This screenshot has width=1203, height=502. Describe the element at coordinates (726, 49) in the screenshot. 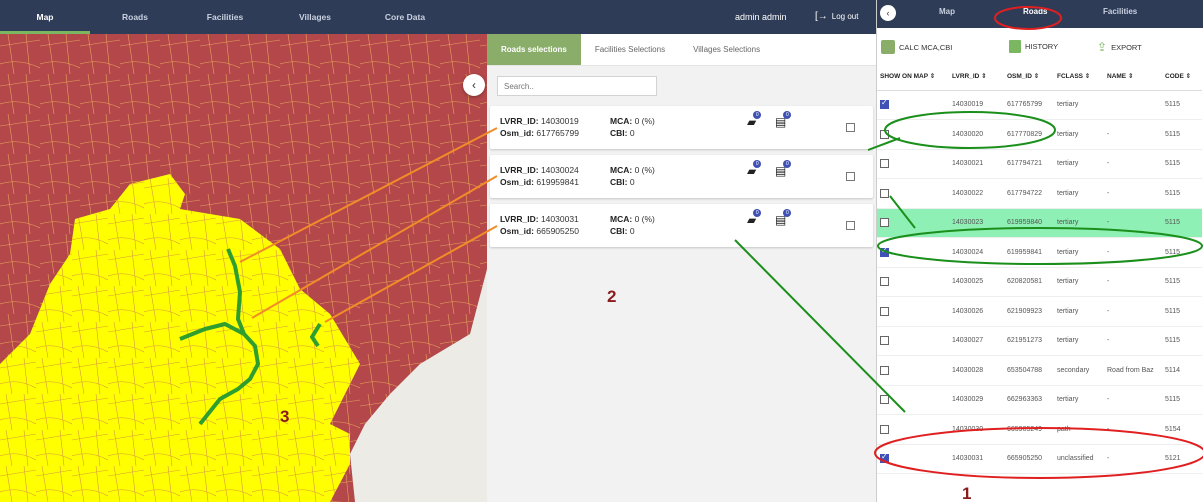

I see `tab-villages-selections: Villages Selections` at that location.